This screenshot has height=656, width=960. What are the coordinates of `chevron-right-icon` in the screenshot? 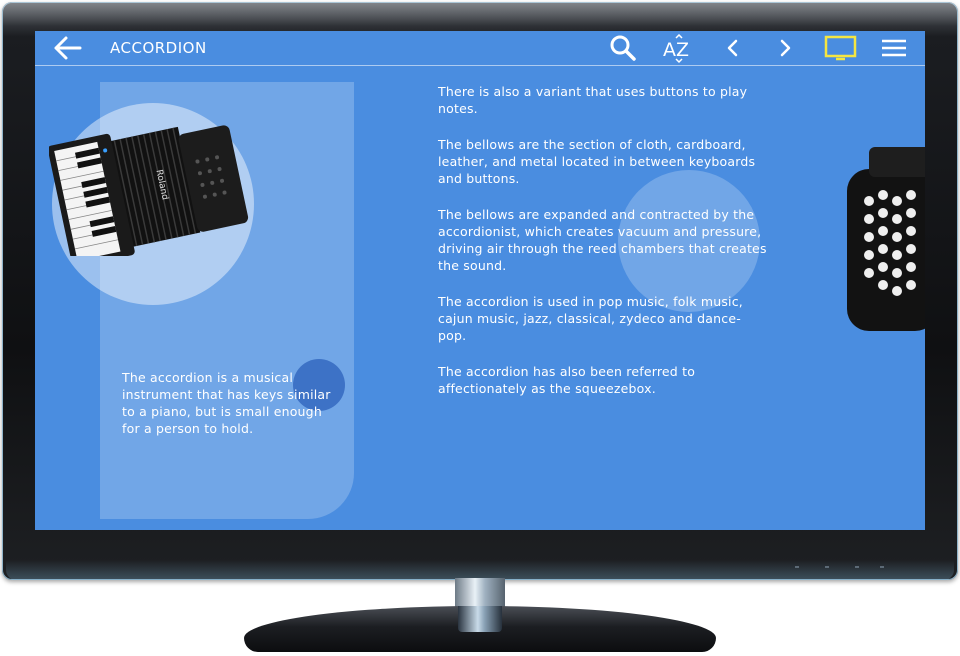 It's located at (785, 48).